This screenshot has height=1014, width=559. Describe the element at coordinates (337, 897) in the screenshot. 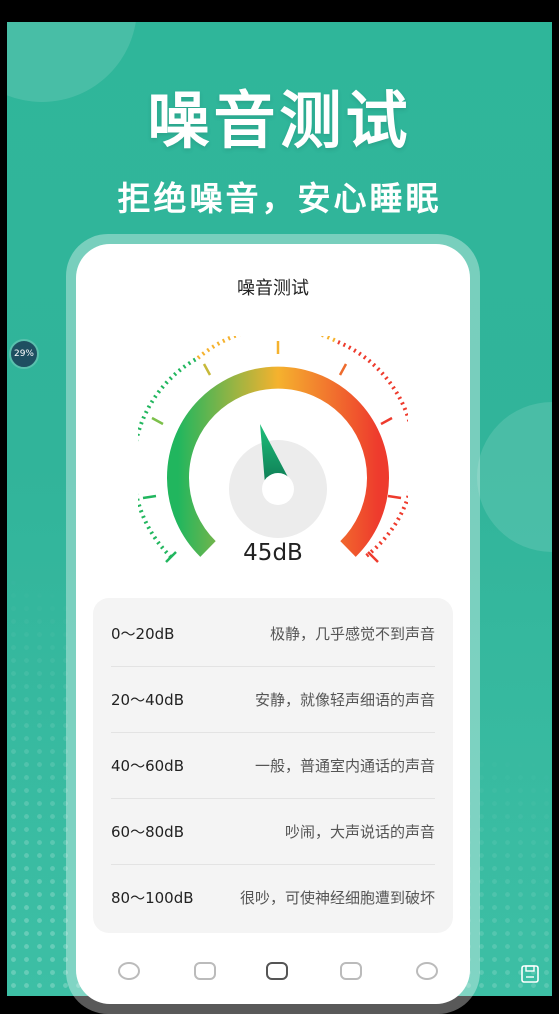

I see `level-desc: 很吵，可使神经细胞遭到破坏` at that location.